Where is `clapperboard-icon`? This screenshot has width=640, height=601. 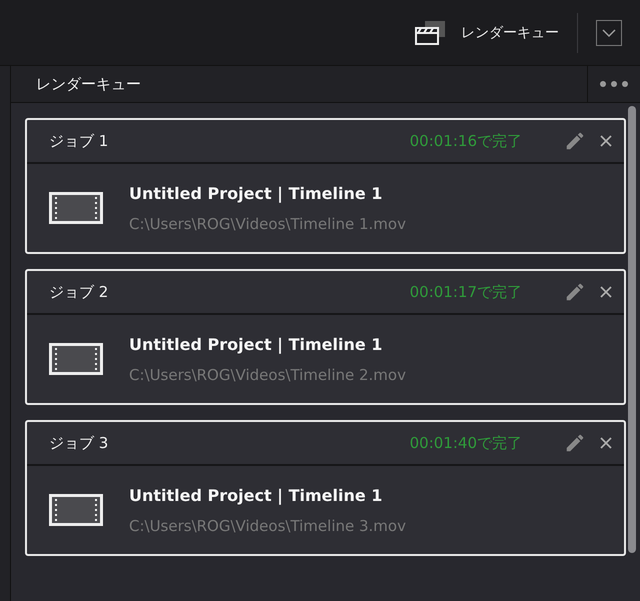
clapperboard-icon is located at coordinates (431, 33).